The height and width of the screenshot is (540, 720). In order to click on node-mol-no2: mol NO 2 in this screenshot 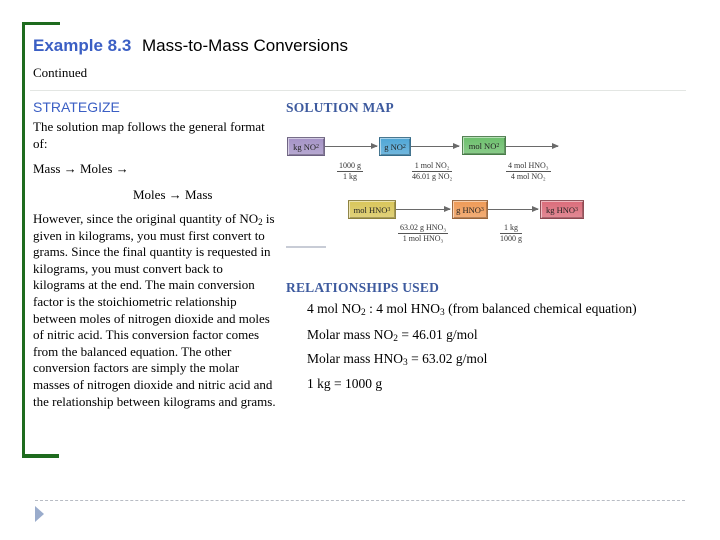, I will do `click(484, 145)`.